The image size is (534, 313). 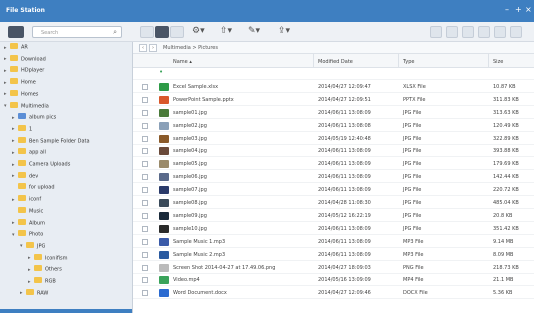 I want to click on tree-toggle-button, so click(x=16, y=32).